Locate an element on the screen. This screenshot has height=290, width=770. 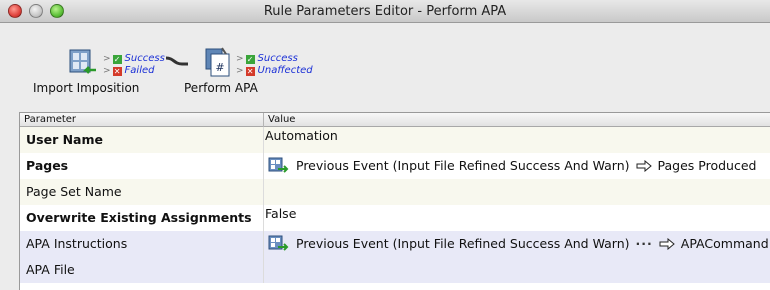
table-header: Parameter Value is located at coordinates (395, 120).